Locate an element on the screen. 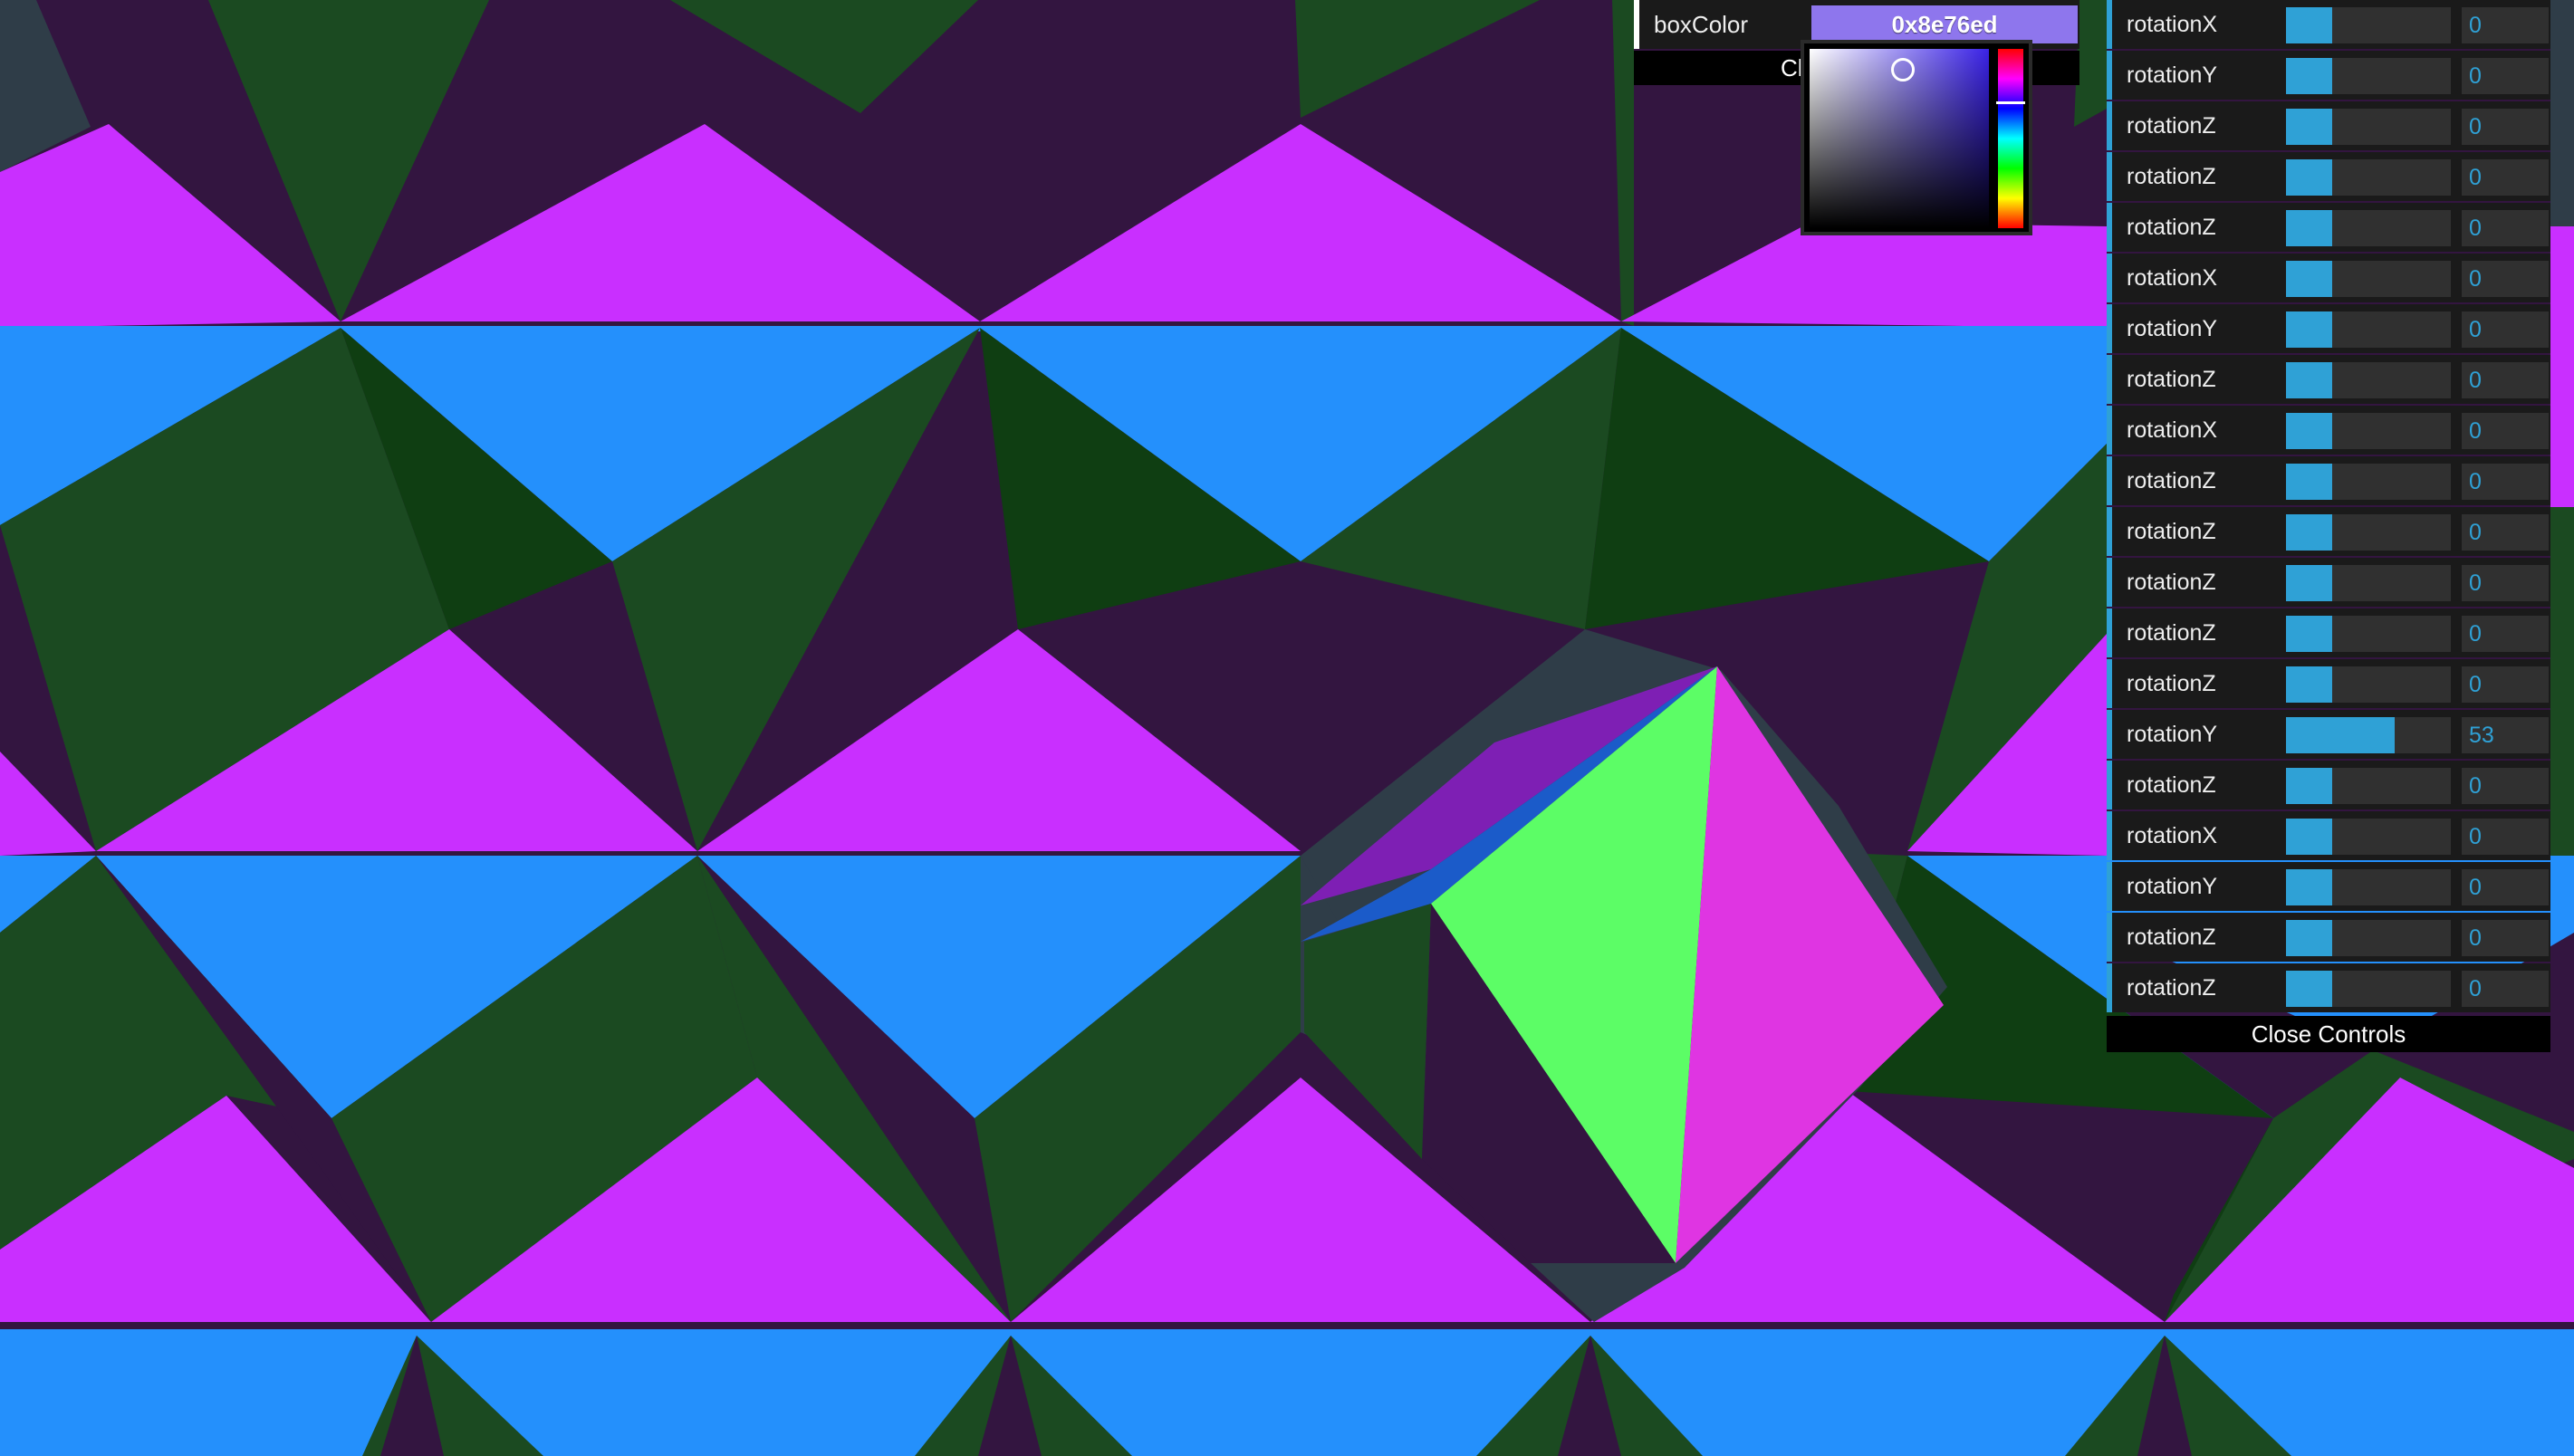 The image size is (2574, 1456). color-gui-close-label: Cl is located at coordinates (1792, 67).